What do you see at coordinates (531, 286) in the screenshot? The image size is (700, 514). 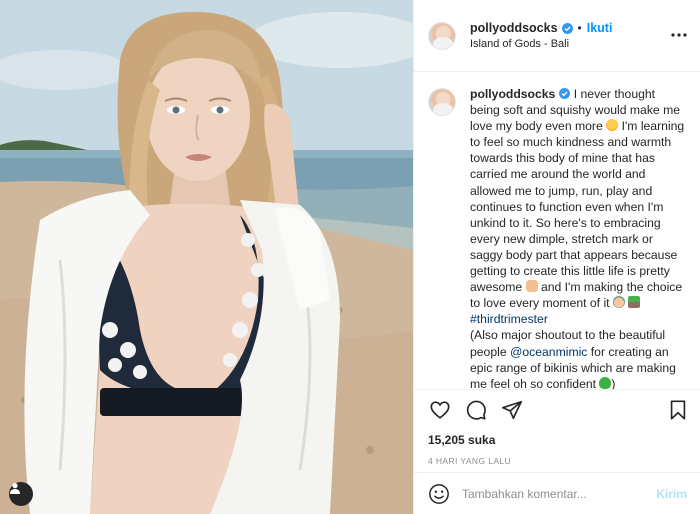 I see `flexed-biceps-emoji-icon` at bounding box center [531, 286].